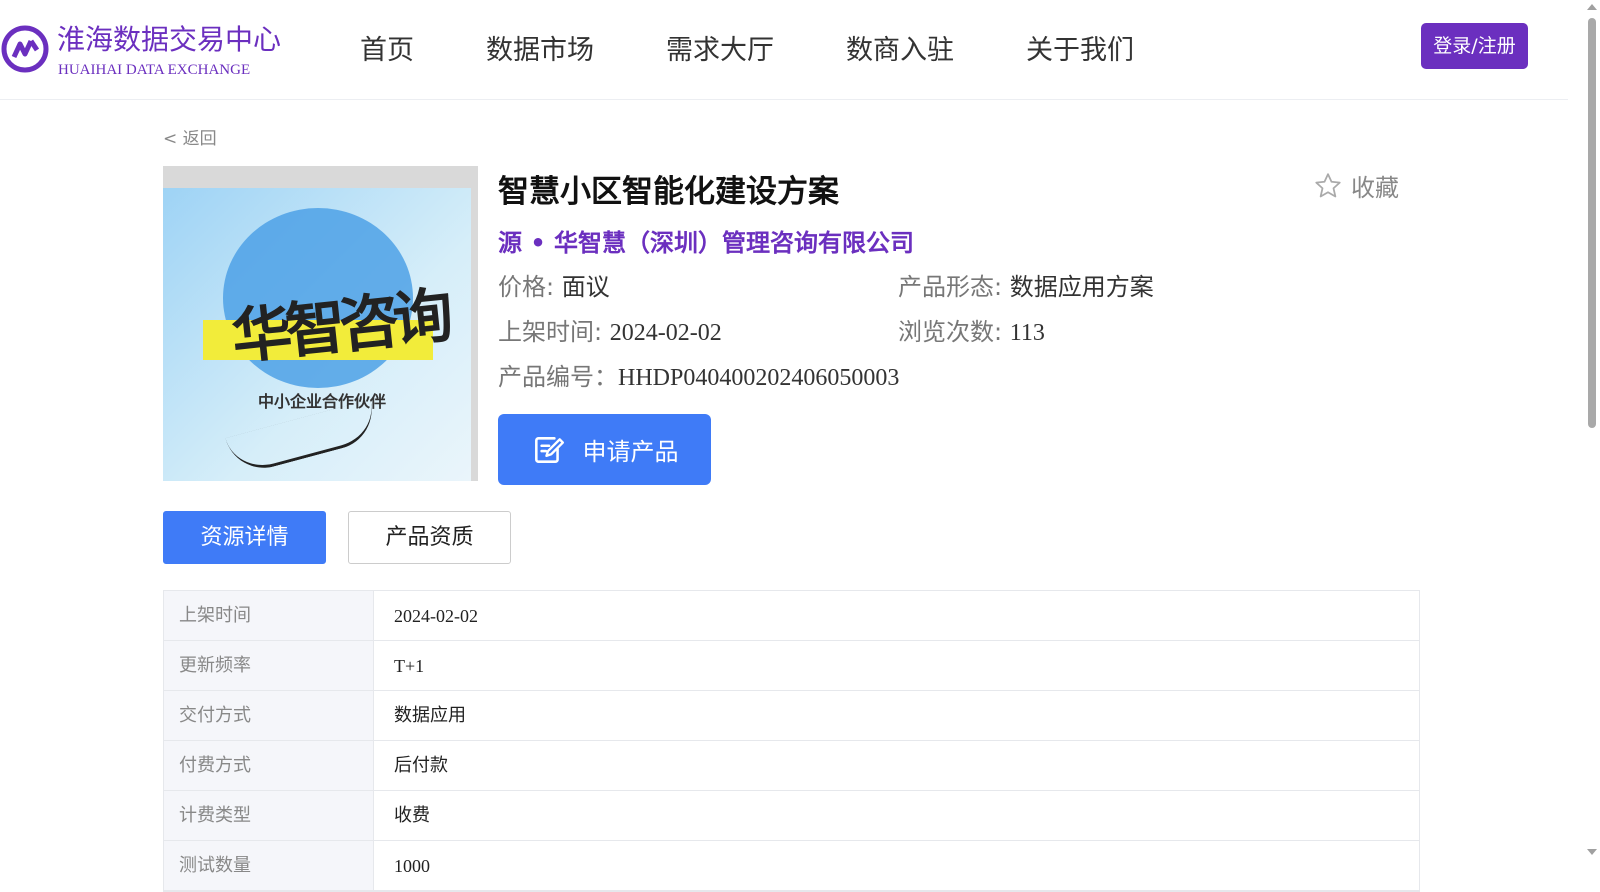 The height and width of the screenshot is (892, 1600). Describe the element at coordinates (950, 287) in the screenshot. I see `form-label: 产品形态:` at that location.